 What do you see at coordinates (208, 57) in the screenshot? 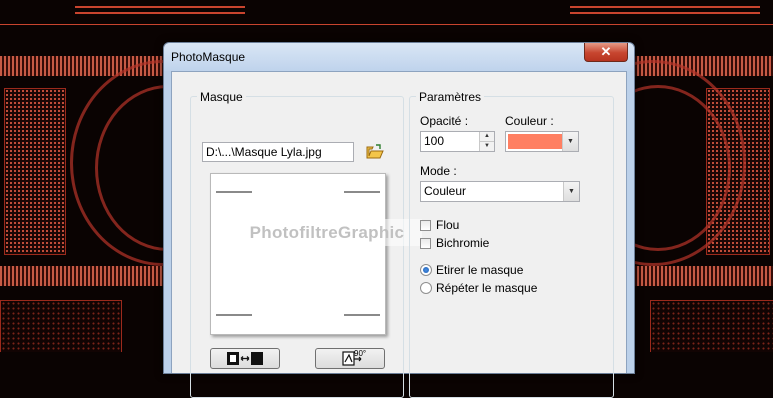
I see `window-title: PhotoMasque` at bounding box center [208, 57].